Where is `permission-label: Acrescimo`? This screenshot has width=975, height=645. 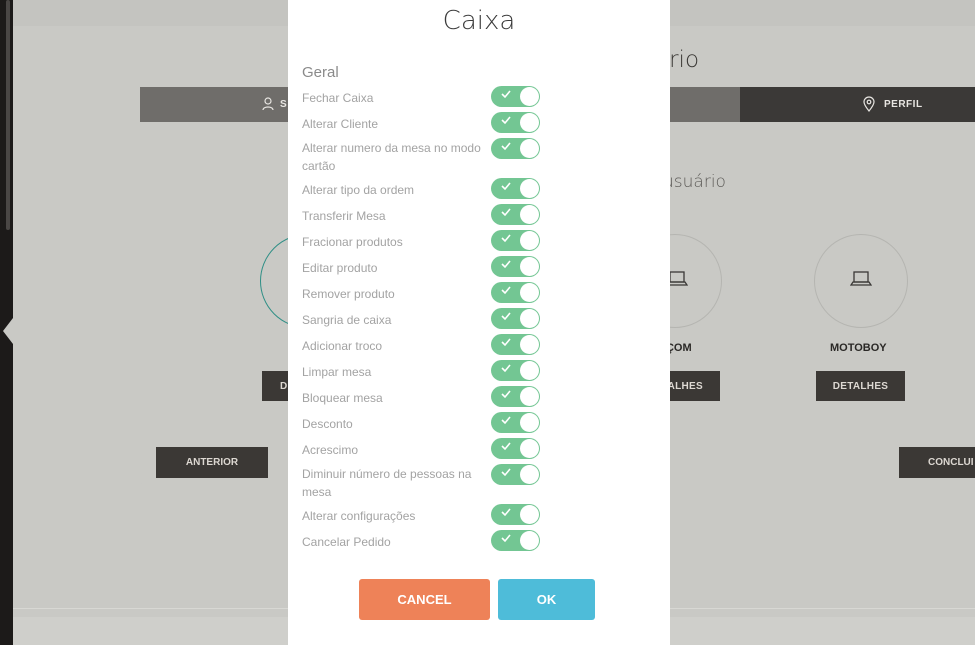
permission-label: Acrescimo is located at coordinates (330, 450).